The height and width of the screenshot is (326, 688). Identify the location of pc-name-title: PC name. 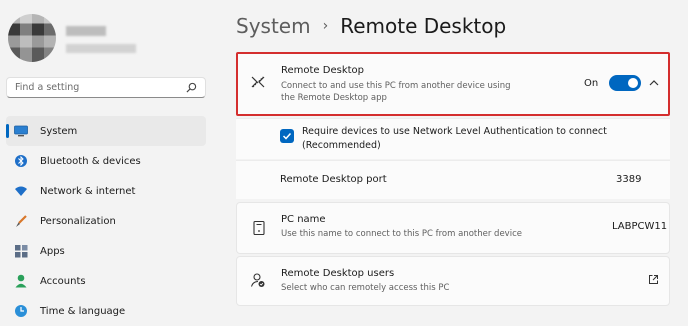
(303, 219).